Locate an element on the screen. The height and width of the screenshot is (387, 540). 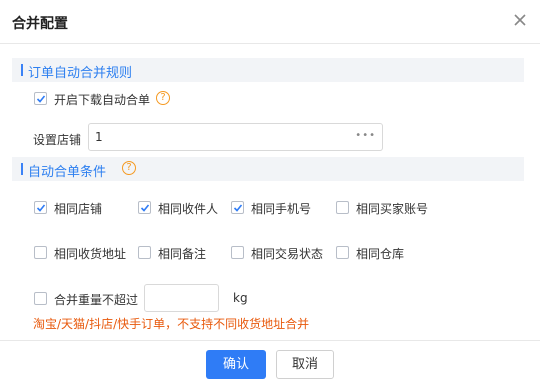
shop-select: 1 ••• is located at coordinates (235, 137).